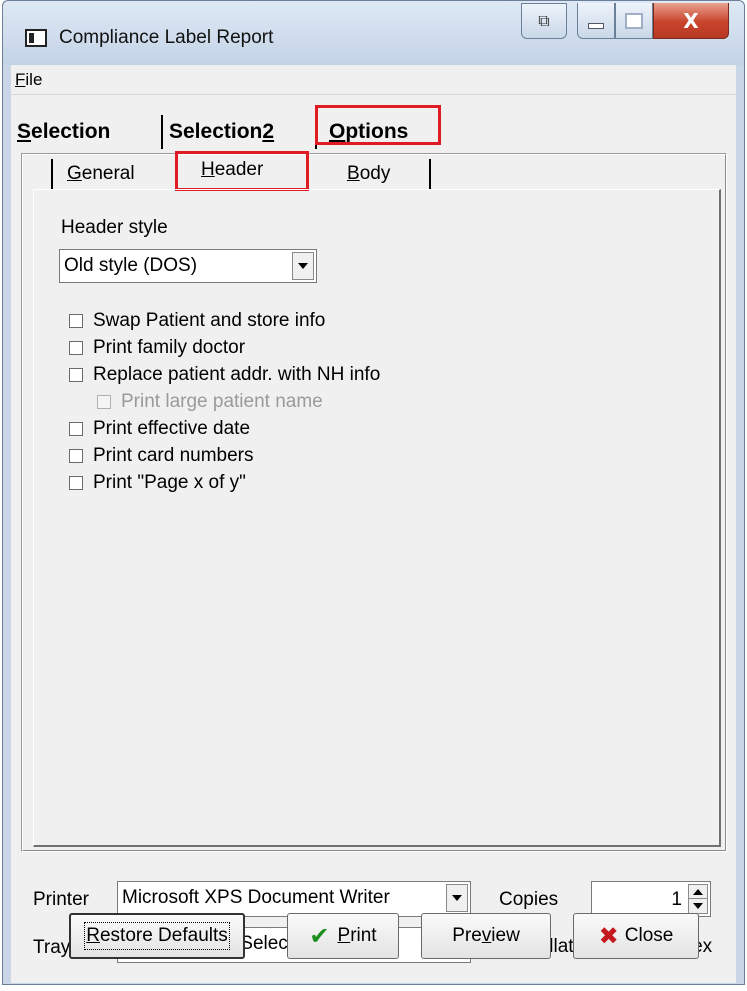 The image size is (747, 991). Describe the element at coordinates (368, 174) in the screenshot. I see `tab-body: Body` at that location.